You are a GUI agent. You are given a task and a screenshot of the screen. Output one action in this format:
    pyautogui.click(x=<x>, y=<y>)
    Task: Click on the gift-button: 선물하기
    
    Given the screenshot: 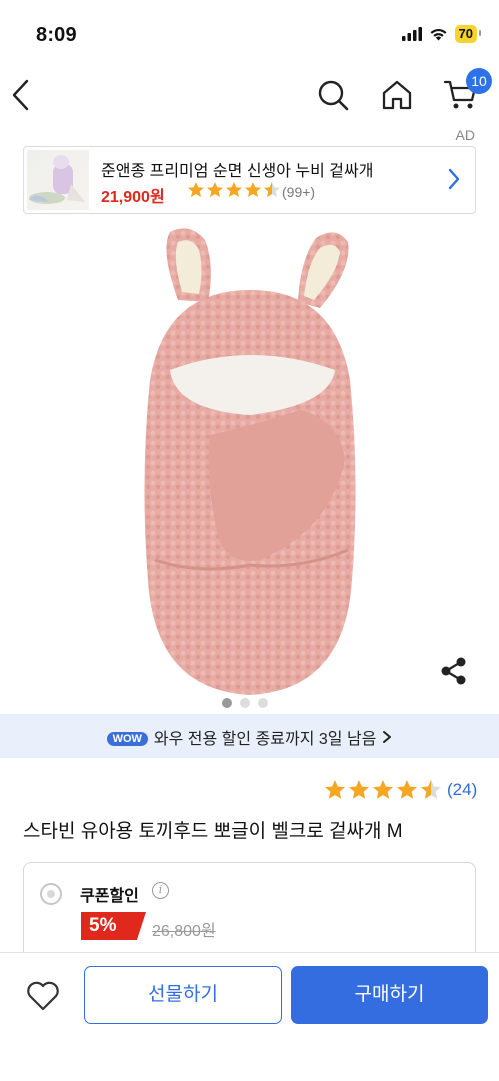 What is the action you would take?
    pyautogui.click(x=183, y=995)
    